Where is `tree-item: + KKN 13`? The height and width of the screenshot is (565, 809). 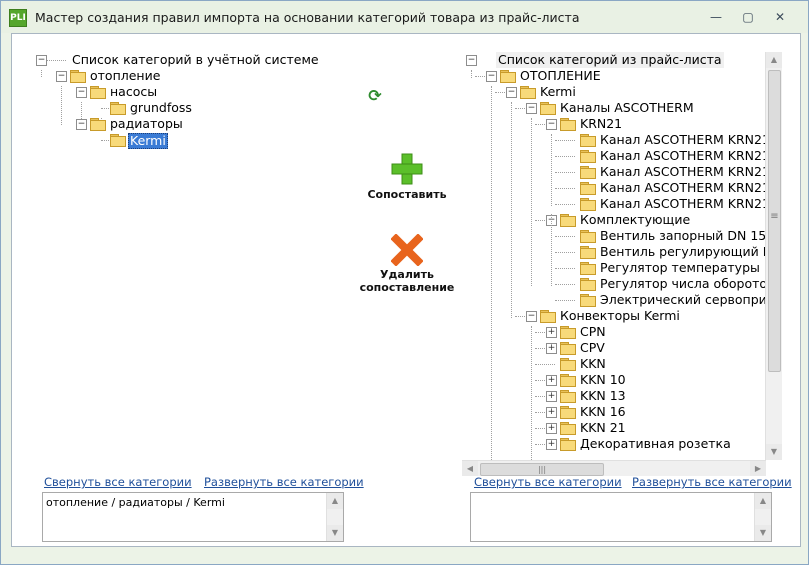 tree-item: + KKN 13 is located at coordinates (614, 396).